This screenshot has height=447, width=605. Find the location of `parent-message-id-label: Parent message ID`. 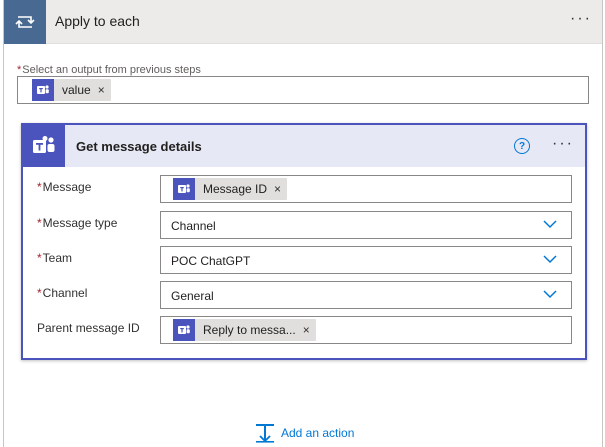

parent-message-id-label: Parent message ID is located at coordinates (88, 328).